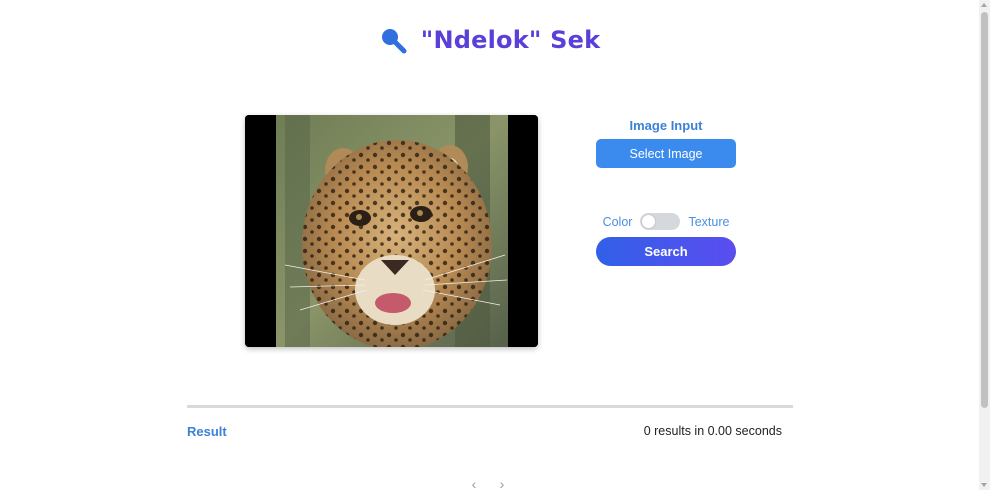  I want to click on scroll-up-icon, so click(984, 5).